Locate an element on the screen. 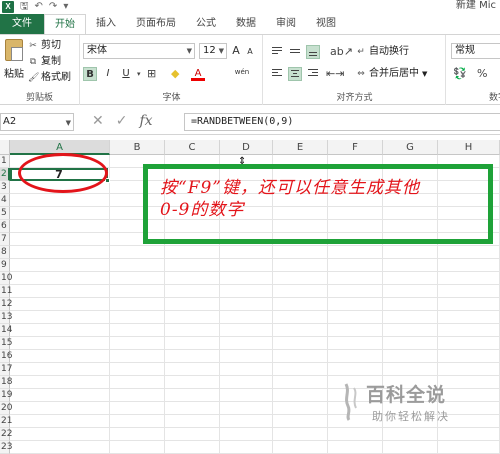 This screenshot has height=454, width=500. format-painter-button: 🖌 格式刷 is located at coordinates (49, 78).